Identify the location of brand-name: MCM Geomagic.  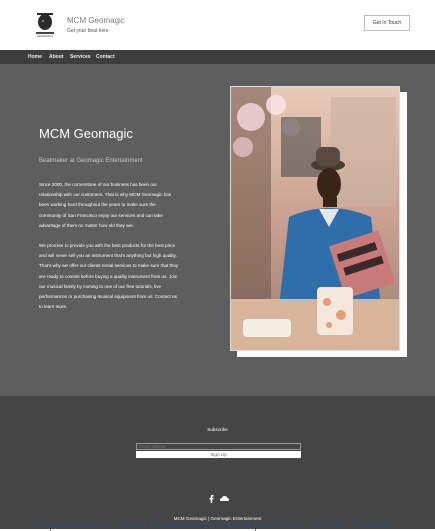
(96, 20).